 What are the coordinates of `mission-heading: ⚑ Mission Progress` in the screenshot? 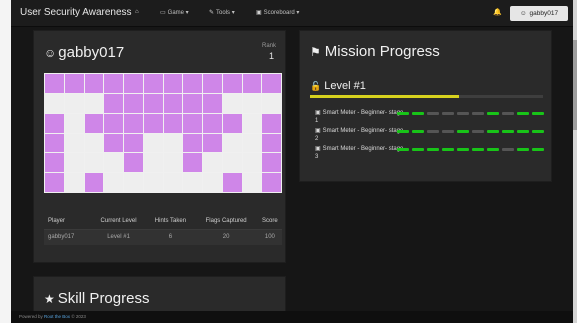 It's located at (375, 51).